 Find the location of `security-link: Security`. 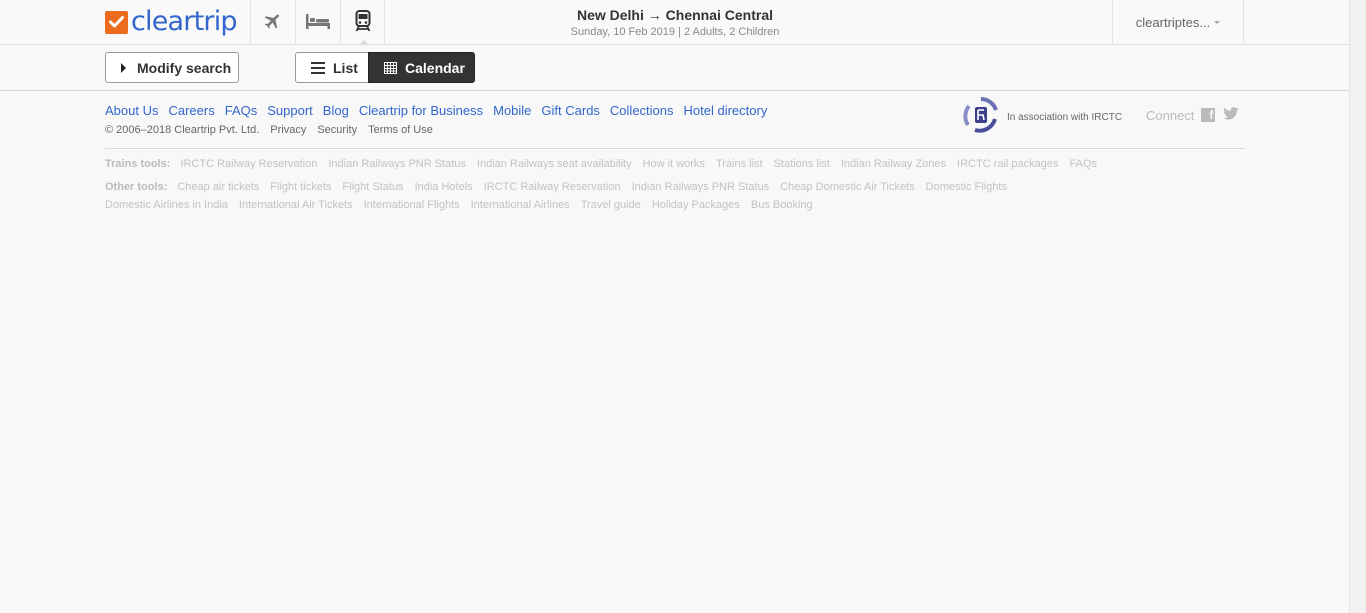

security-link: Security is located at coordinates (337, 130).